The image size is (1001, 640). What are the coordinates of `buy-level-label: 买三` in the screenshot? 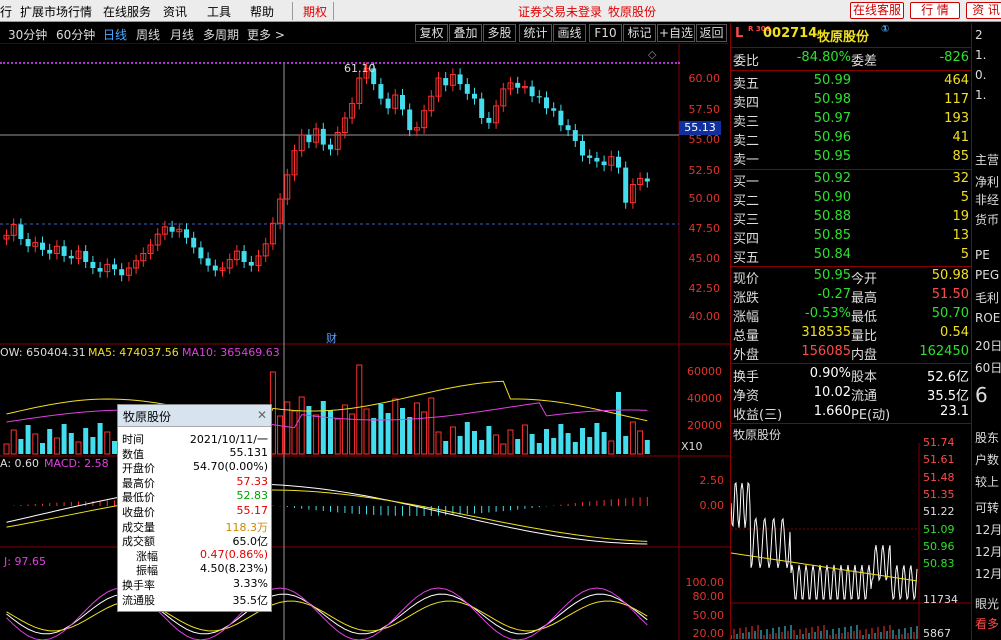 It's located at (746, 220).